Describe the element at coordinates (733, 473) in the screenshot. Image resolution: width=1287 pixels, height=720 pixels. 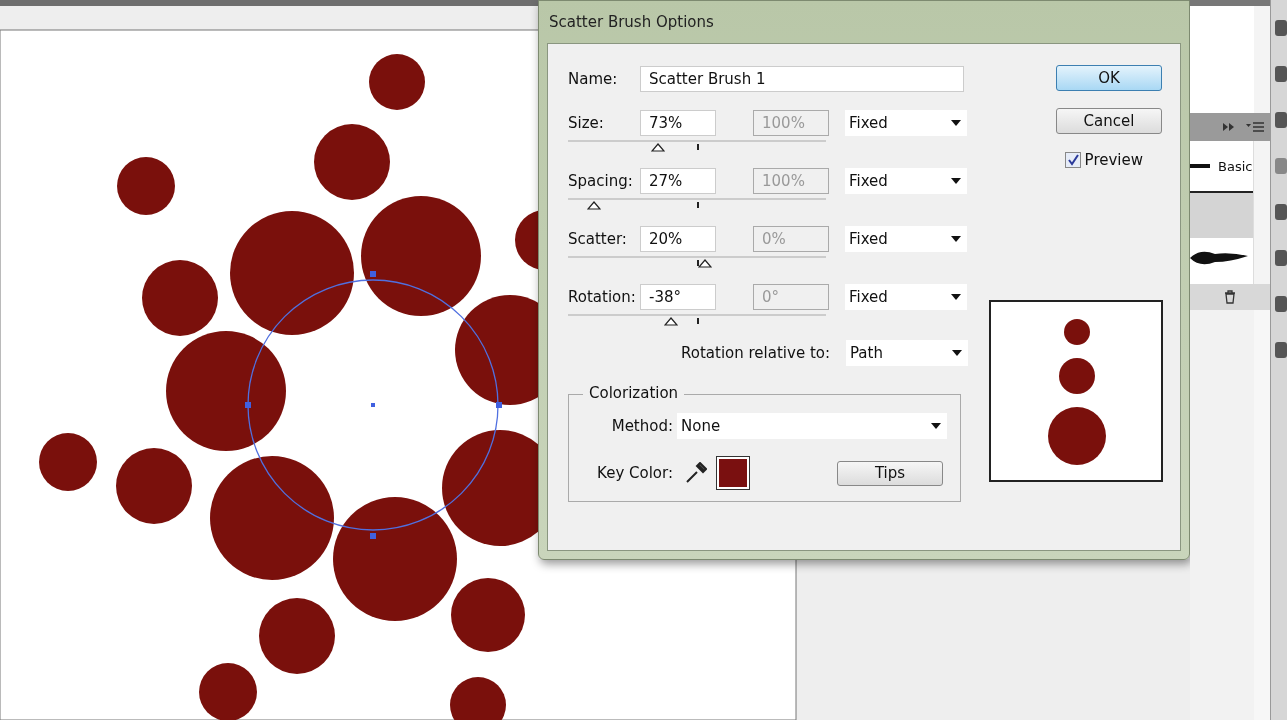
I see `color-swatch` at that location.